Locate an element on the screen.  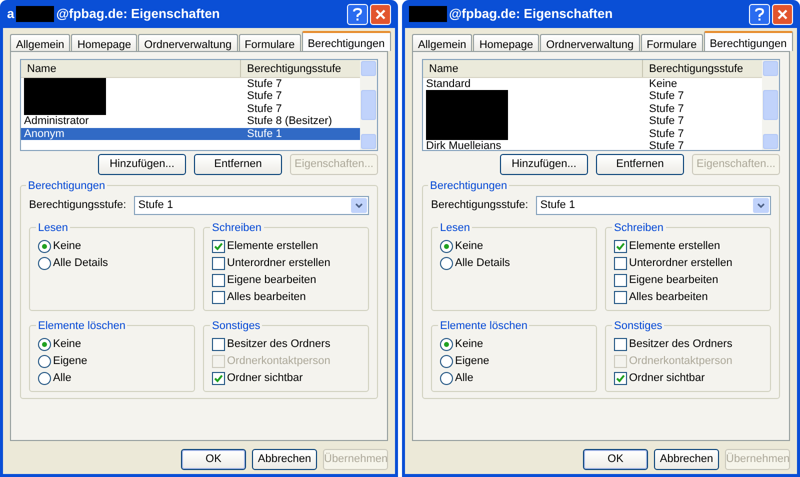
list-row: Dirk Muelleians Stufe 7 is located at coordinates (592, 145).